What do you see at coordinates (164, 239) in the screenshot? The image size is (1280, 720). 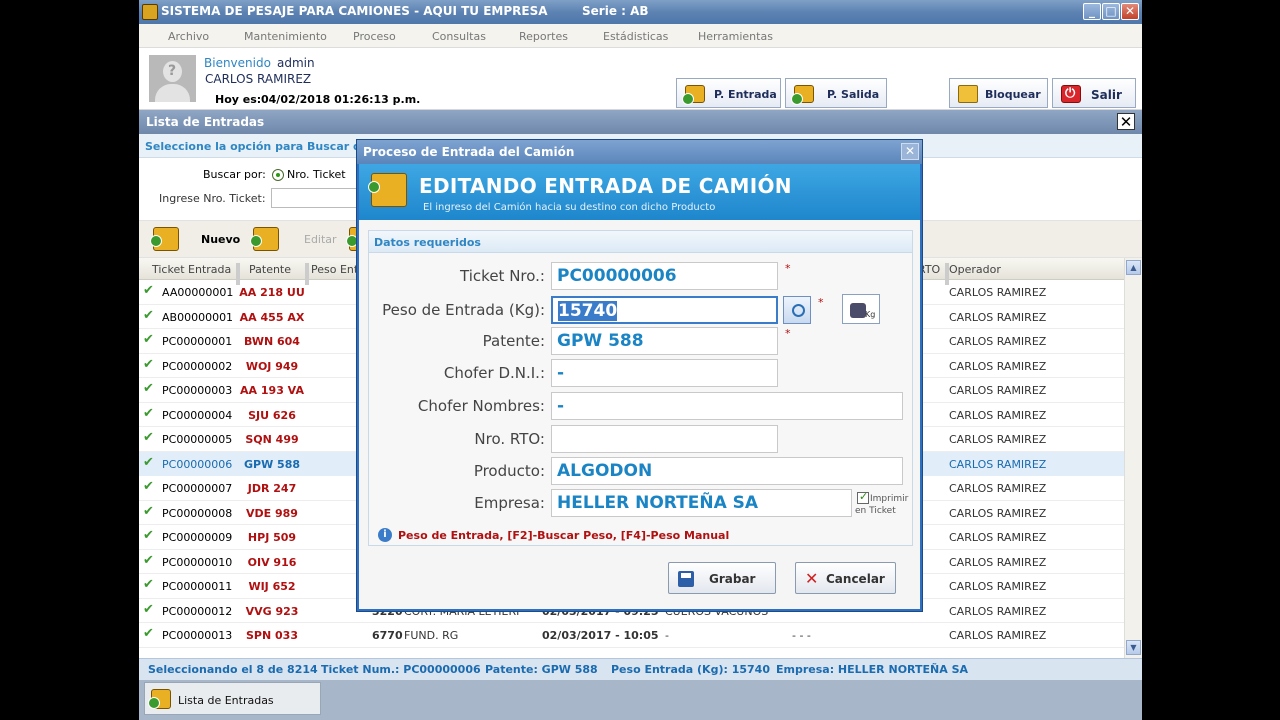 I see `new-icon` at bounding box center [164, 239].